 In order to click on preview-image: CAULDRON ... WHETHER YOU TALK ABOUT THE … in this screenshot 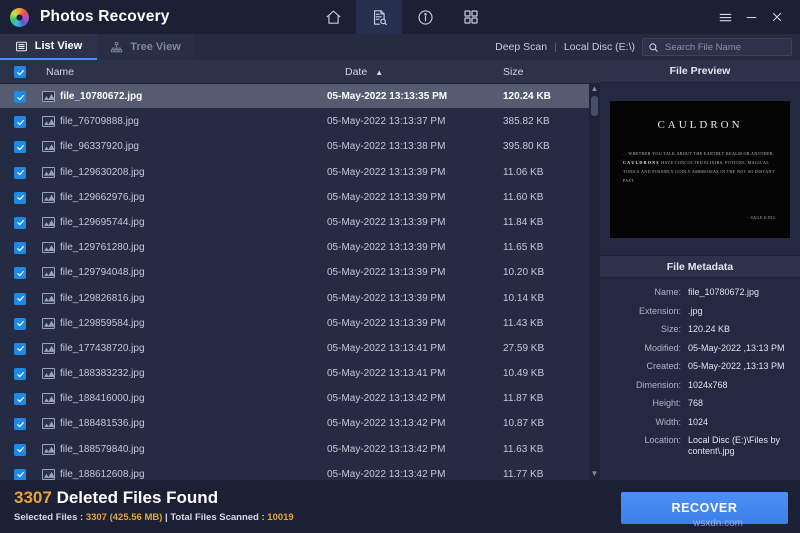, I will do `click(700, 169)`.